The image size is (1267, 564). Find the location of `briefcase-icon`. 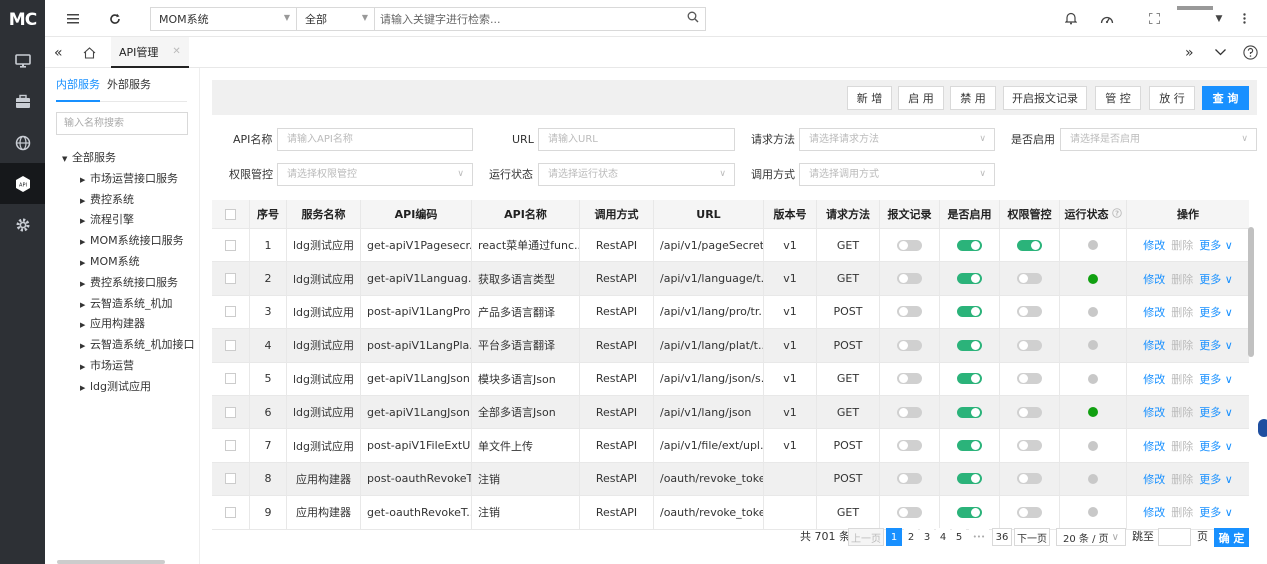

briefcase-icon is located at coordinates (22, 101).